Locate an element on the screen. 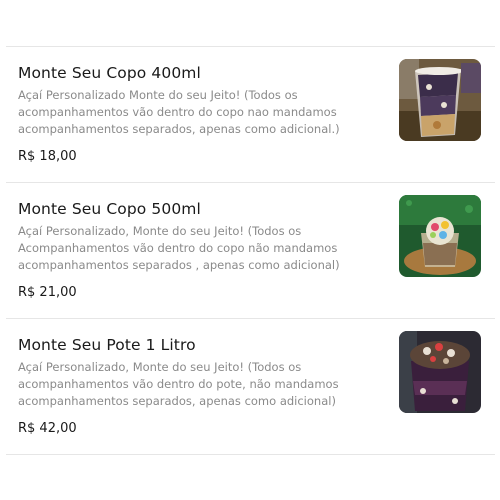  item-price: R$ 21,00 is located at coordinates (47, 292).